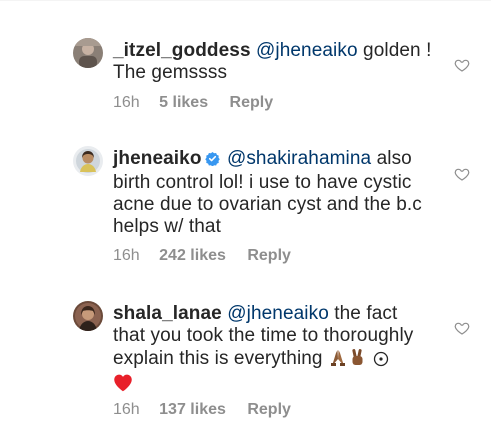 The width and height of the screenshot is (491, 422). What do you see at coordinates (262, 182) in the screenshot?
I see `comment-line: birth control lol! i use to have cystic` at bounding box center [262, 182].